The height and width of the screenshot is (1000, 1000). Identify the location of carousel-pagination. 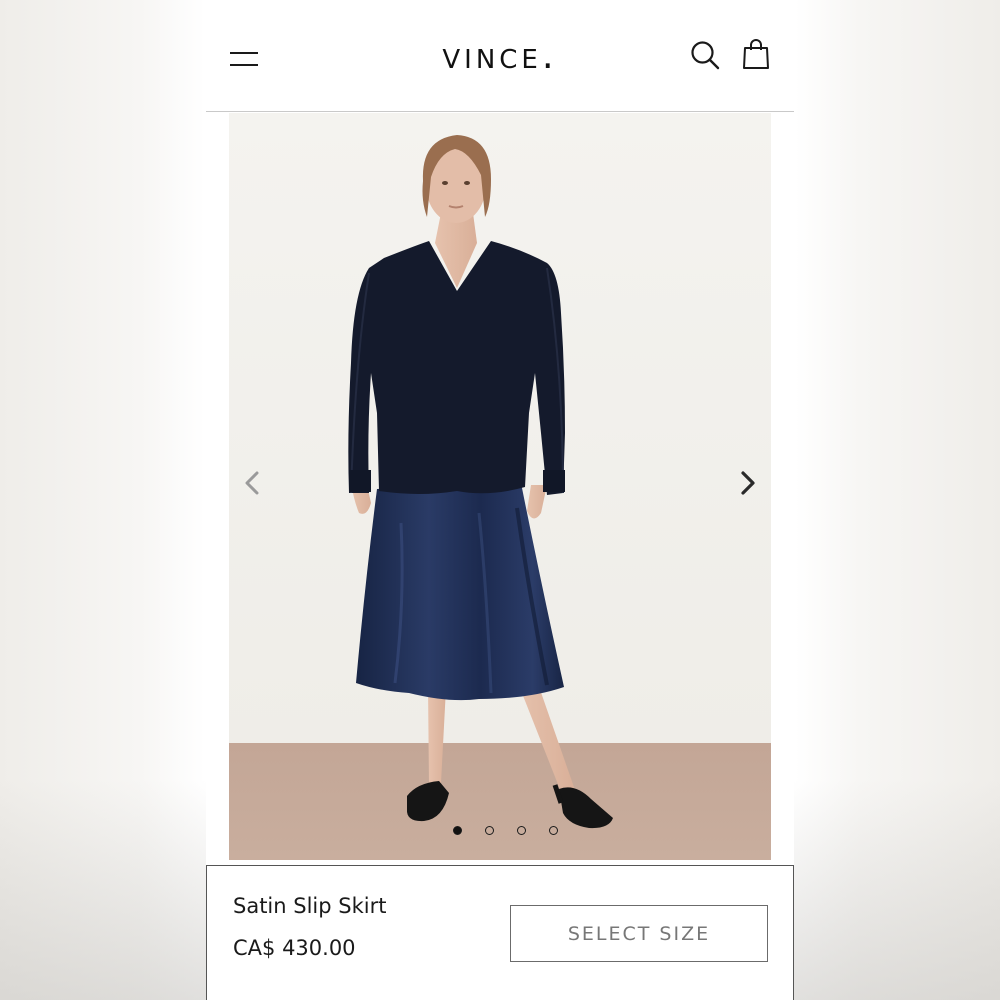
(500, 834).